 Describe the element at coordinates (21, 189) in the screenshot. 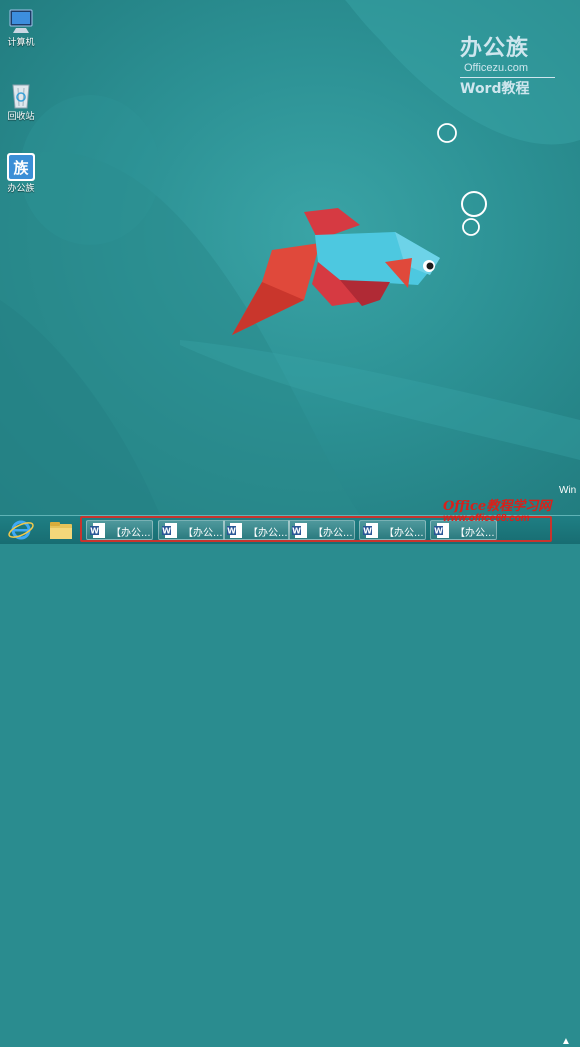

I see `desktop-icon-label: 办公族` at that location.